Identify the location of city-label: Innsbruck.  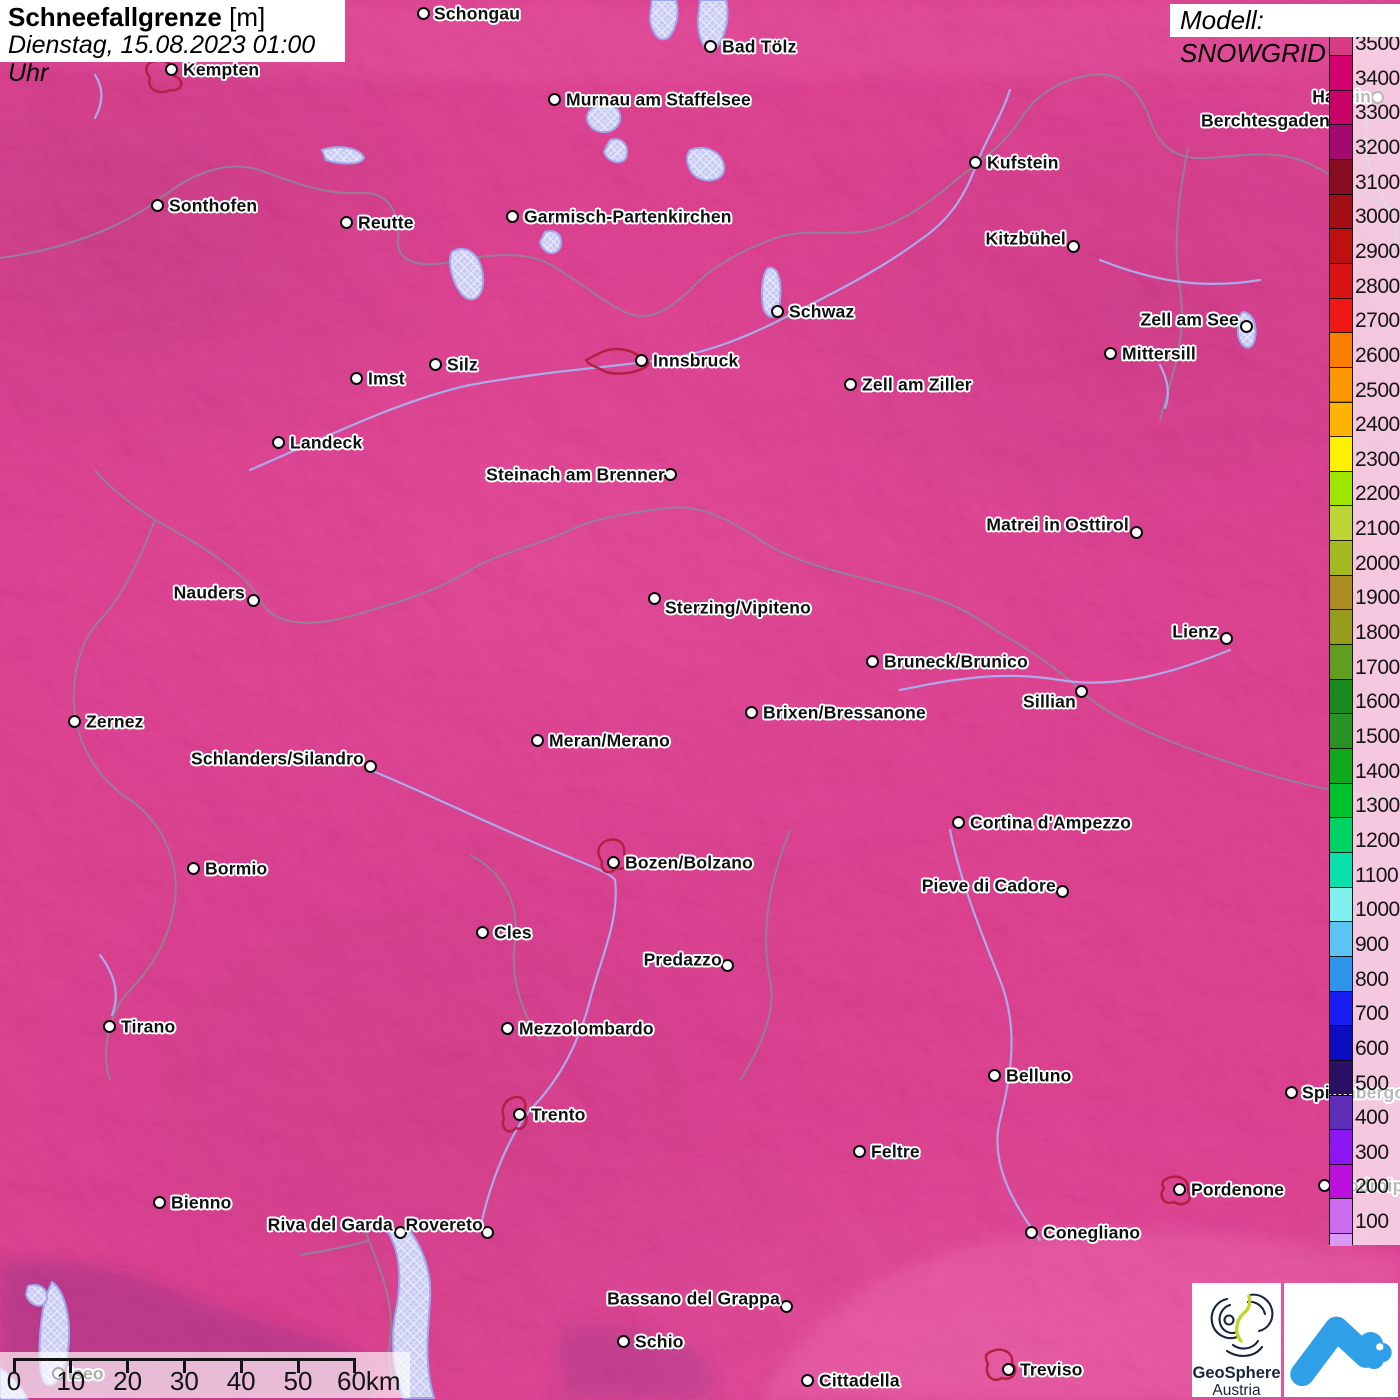
(696, 360).